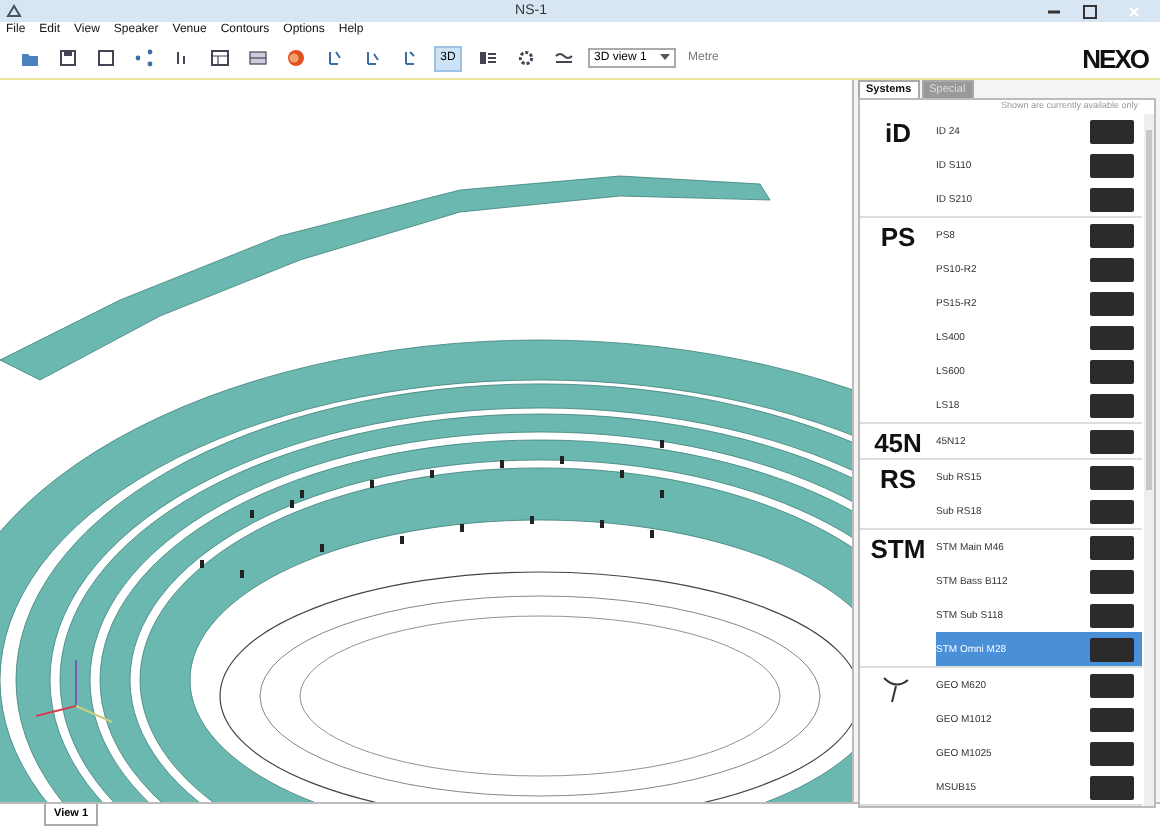 The width and height of the screenshot is (1160, 836). I want to click on series-logo: PS, so click(898, 239).